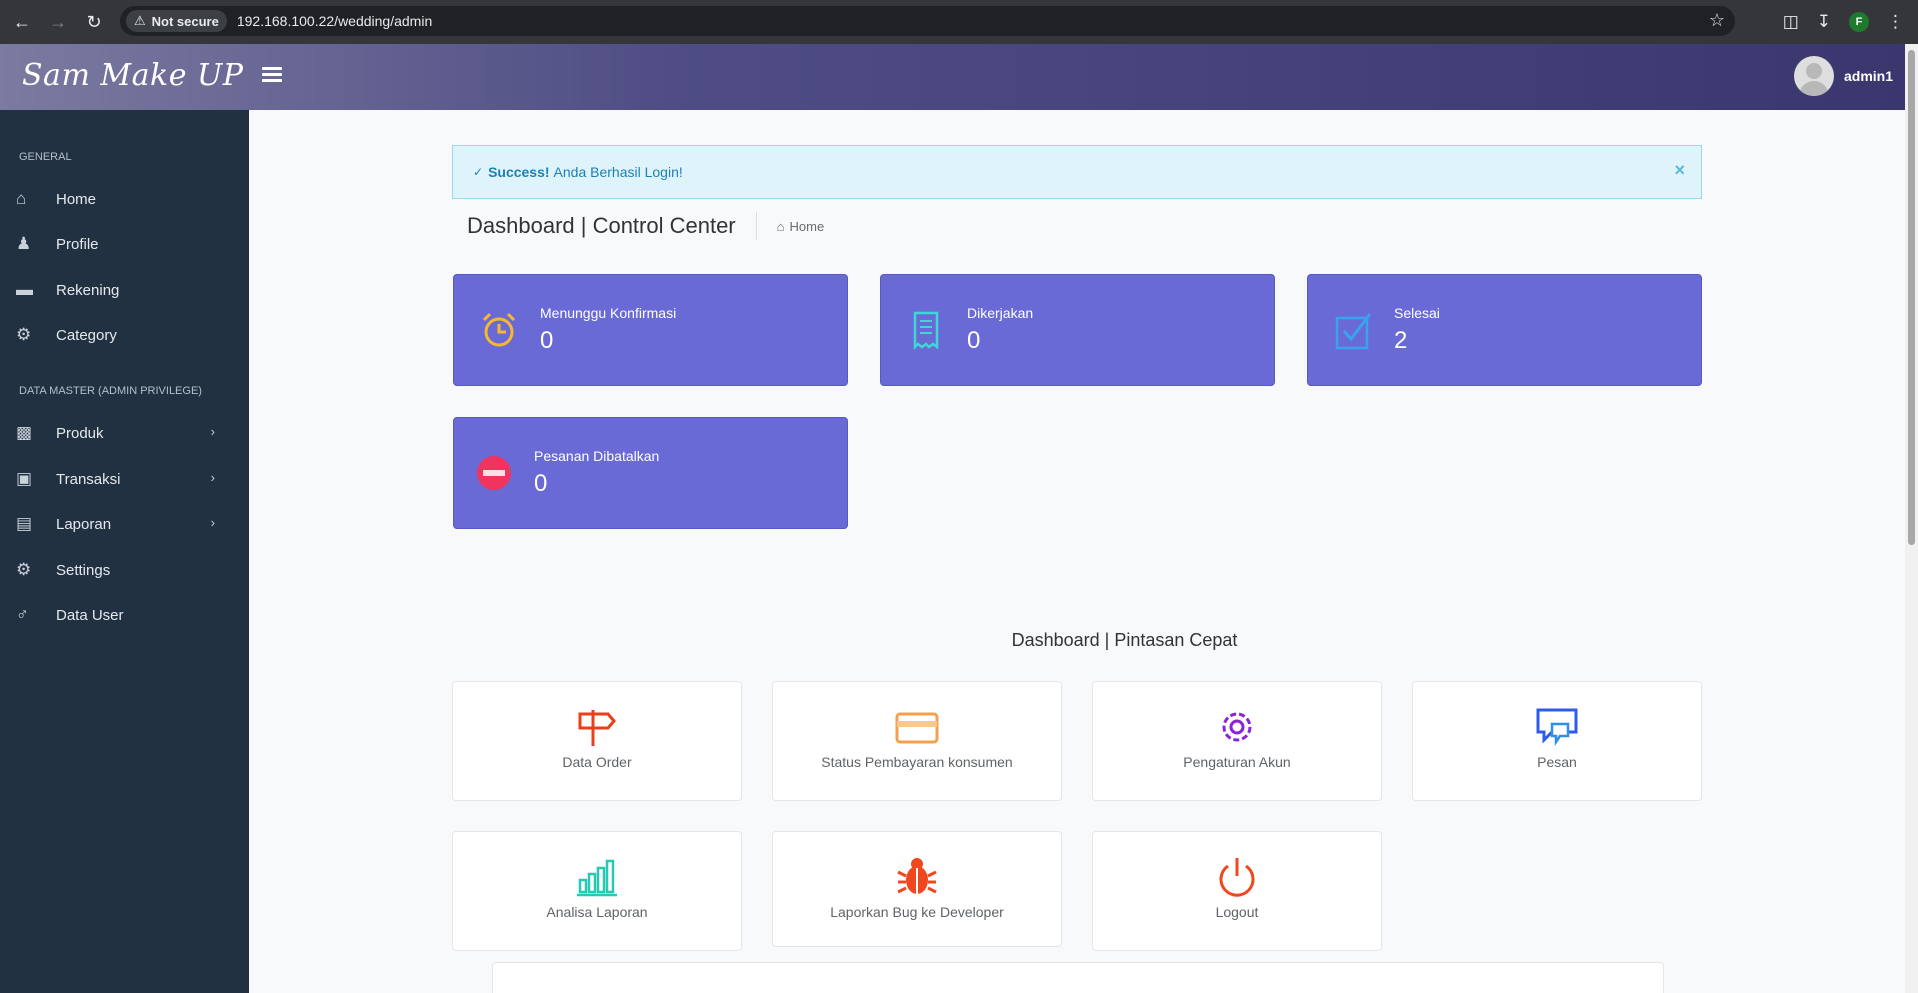  What do you see at coordinates (478, 172) in the screenshot?
I see `check-circle-icon: ✓` at bounding box center [478, 172].